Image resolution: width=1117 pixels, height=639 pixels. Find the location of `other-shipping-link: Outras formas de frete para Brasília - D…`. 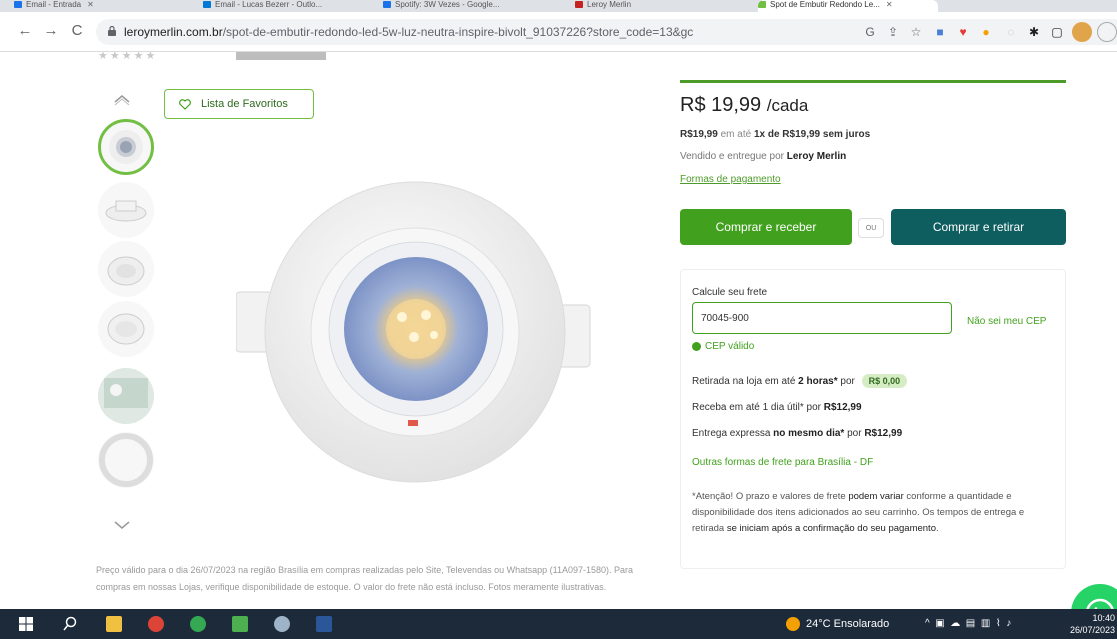

other-shipping-link: Outras formas de frete para Brasília - D… is located at coordinates (782, 462).